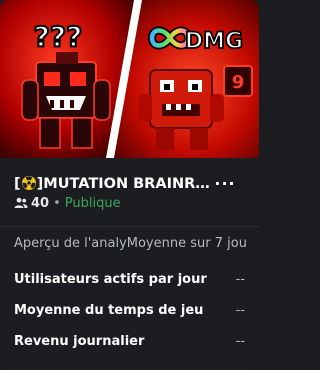 The height and width of the screenshot is (370, 320). I want to click on users-icon, so click(21, 202).